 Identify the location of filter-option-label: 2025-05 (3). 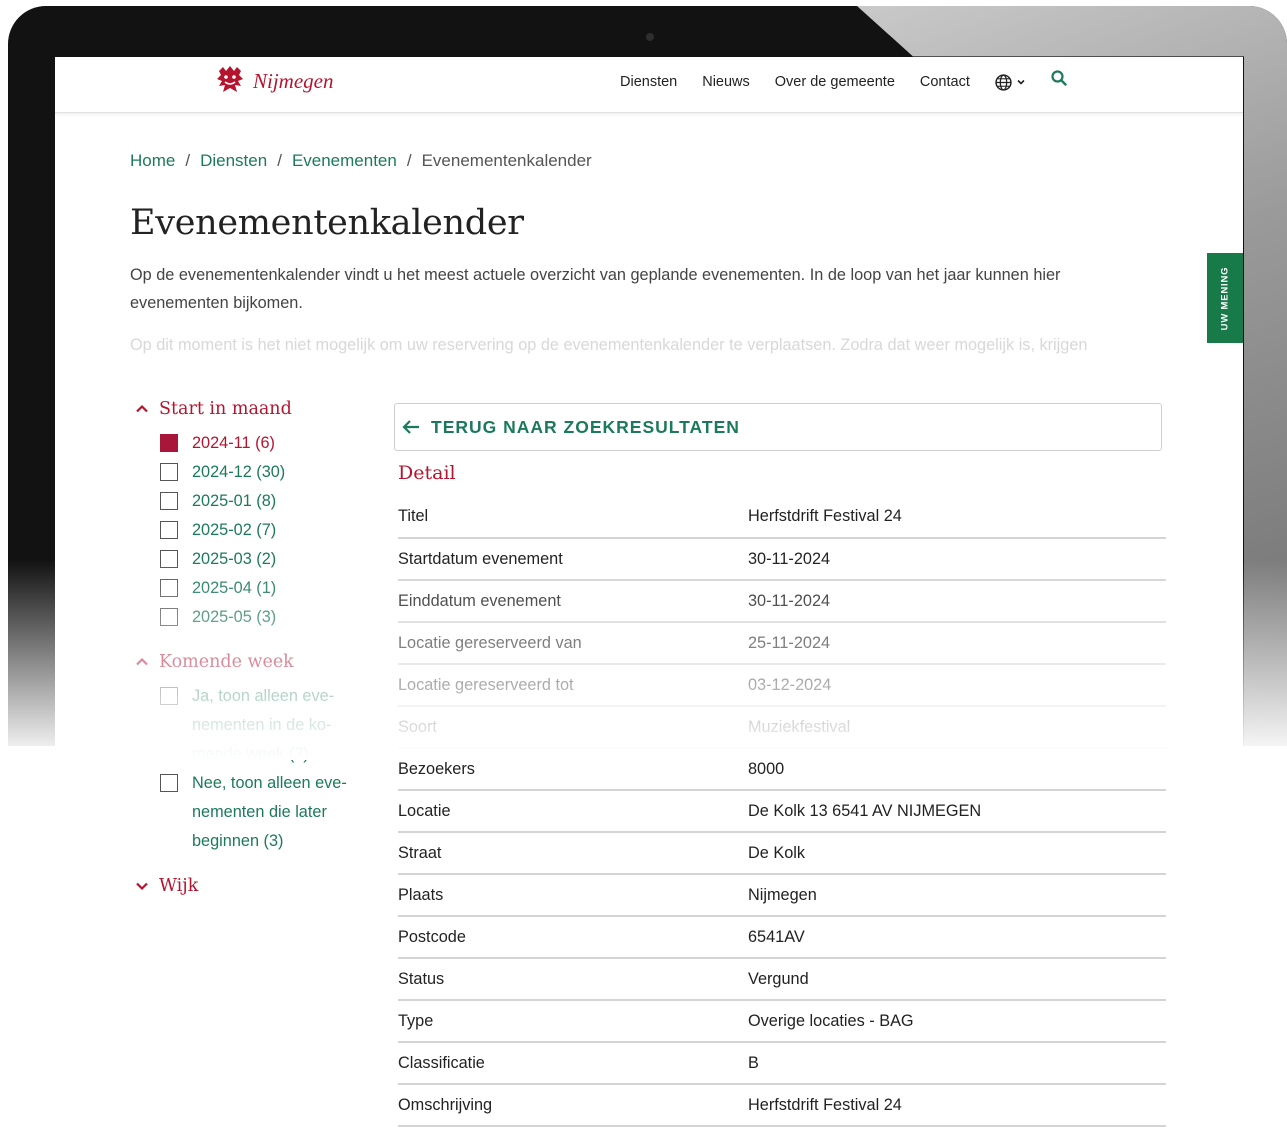
(234, 617).